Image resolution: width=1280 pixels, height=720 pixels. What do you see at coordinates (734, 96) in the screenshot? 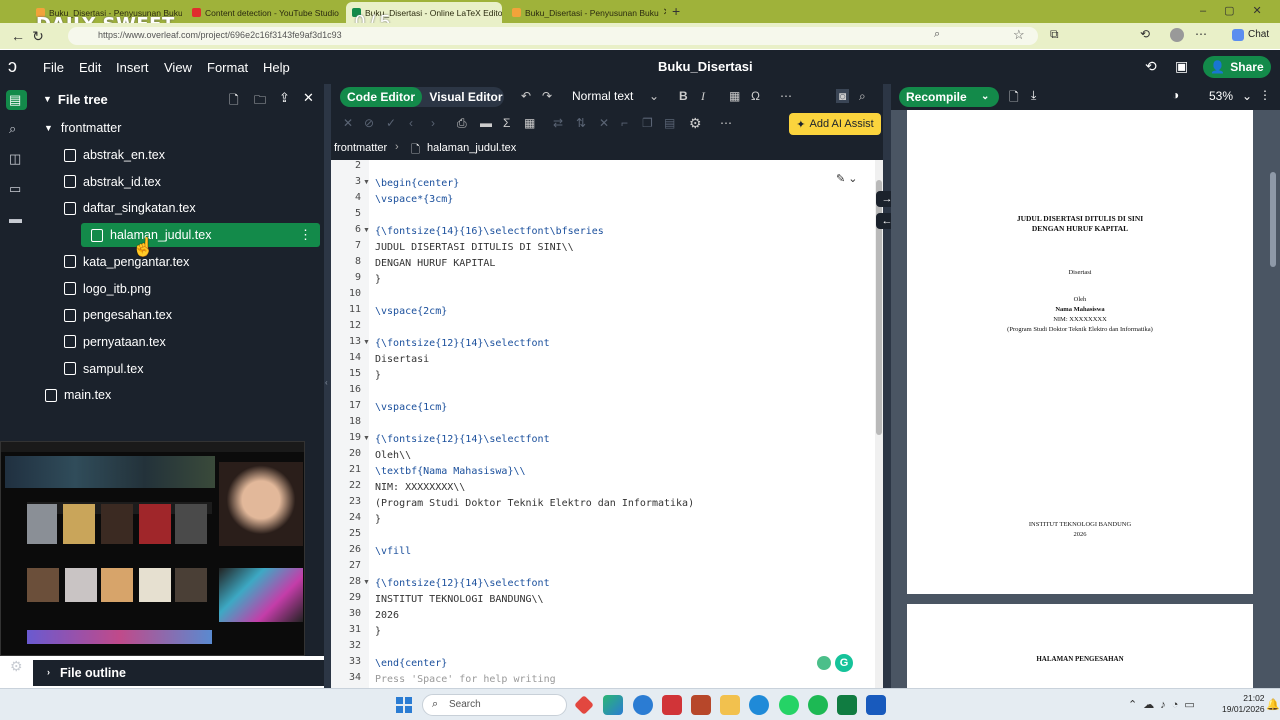
I see `math-icon: ▦` at bounding box center [734, 96].